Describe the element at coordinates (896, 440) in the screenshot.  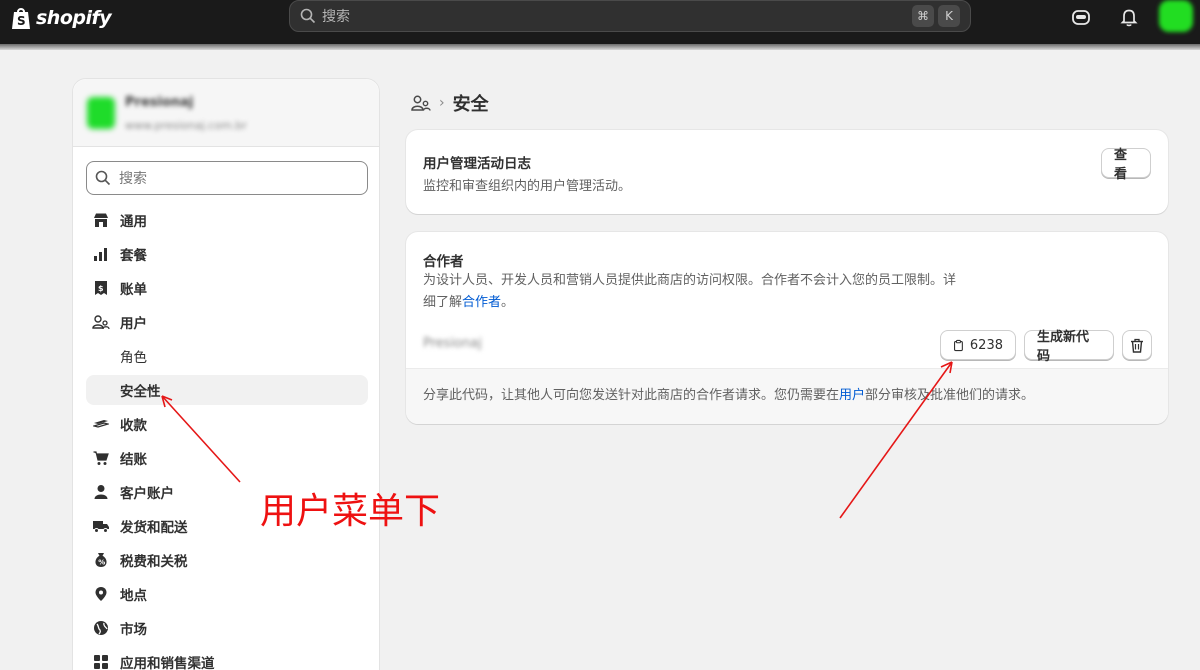
I see `arrow-to-code-button` at that location.